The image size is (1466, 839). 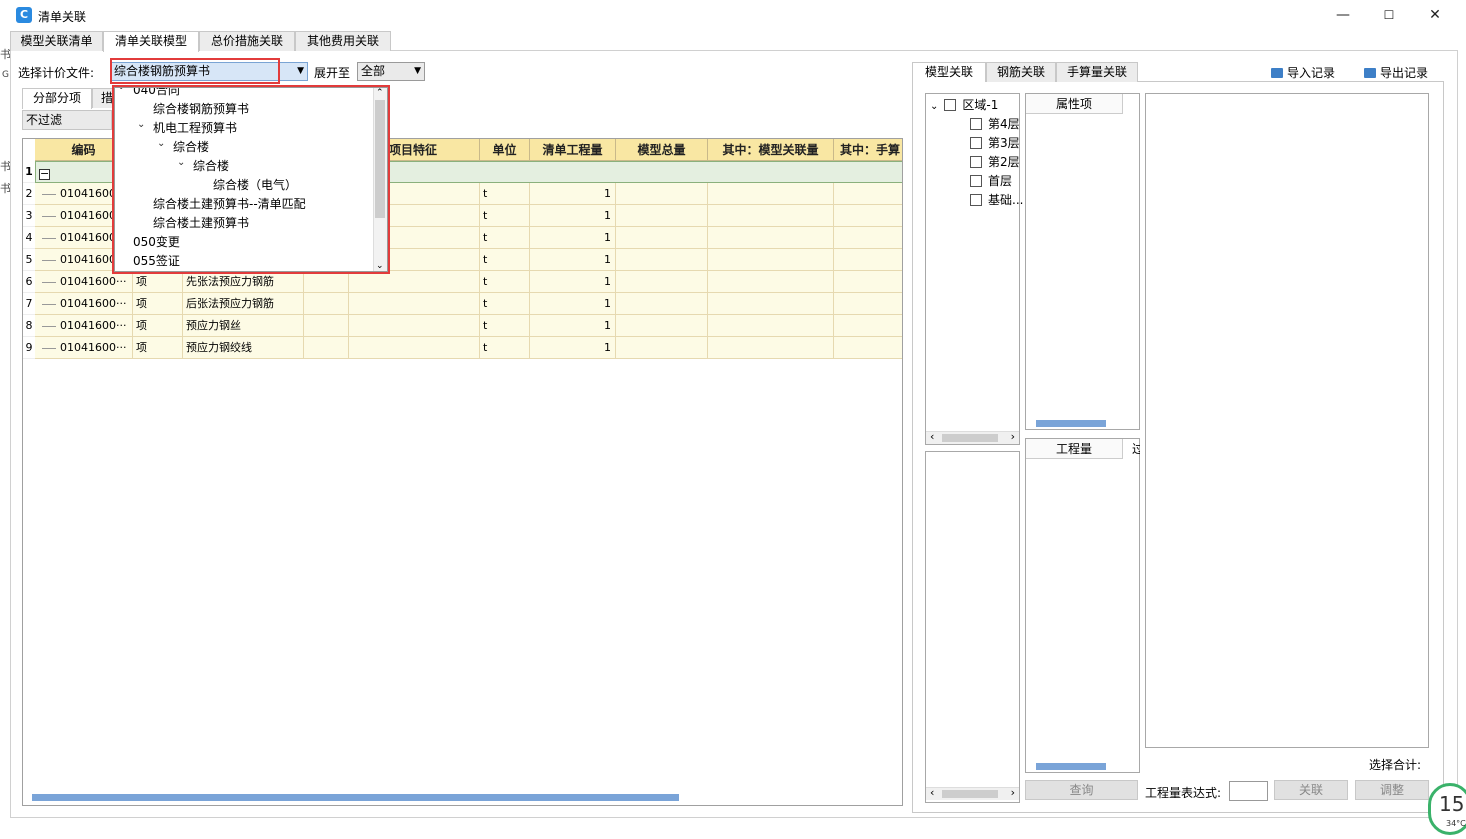 I want to click on tab-model-link: 模型关联, so click(x=949, y=72).